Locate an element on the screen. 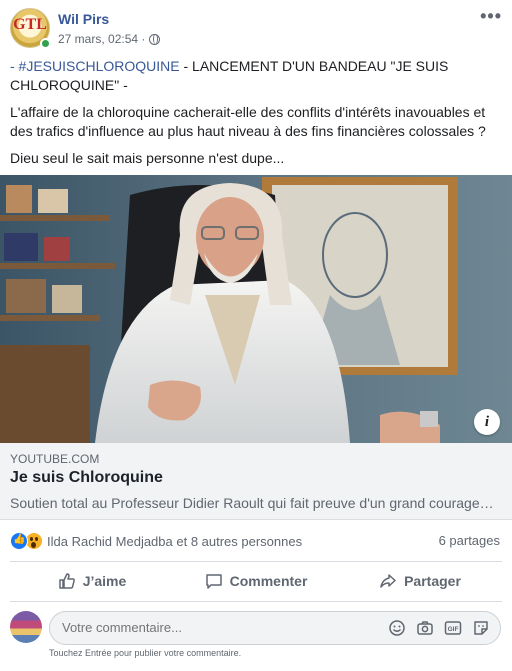 The image size is (512, 671). comment-composer: GIF is located at coordinates (275, 628).